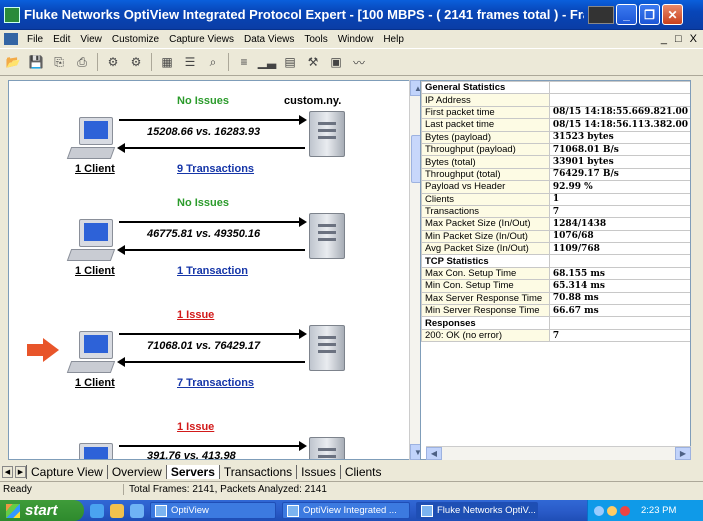  What do you see at coordinates (555, 199) in the screenshot?
I see `stats-row: Clients 1` at bounding box center [555, 199].